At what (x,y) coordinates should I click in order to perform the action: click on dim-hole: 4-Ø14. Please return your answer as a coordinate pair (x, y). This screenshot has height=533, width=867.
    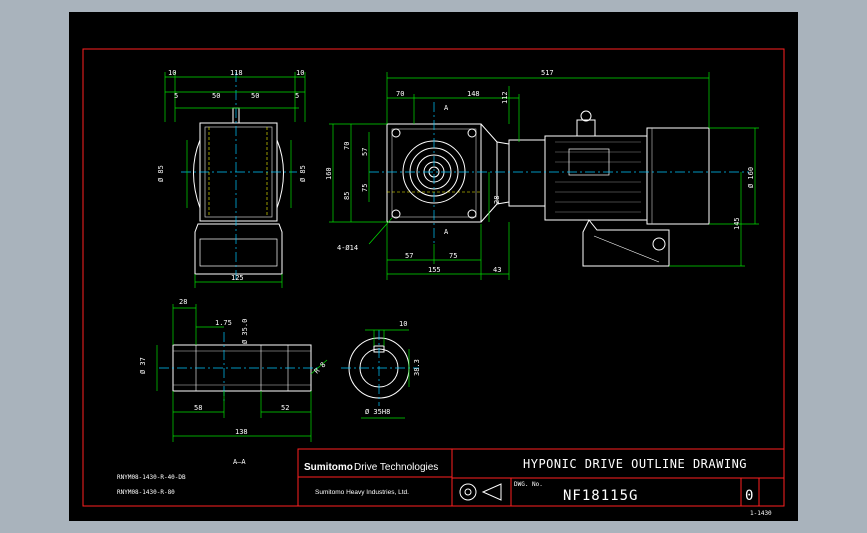
    Looking at the image, I should click on (347, 248).